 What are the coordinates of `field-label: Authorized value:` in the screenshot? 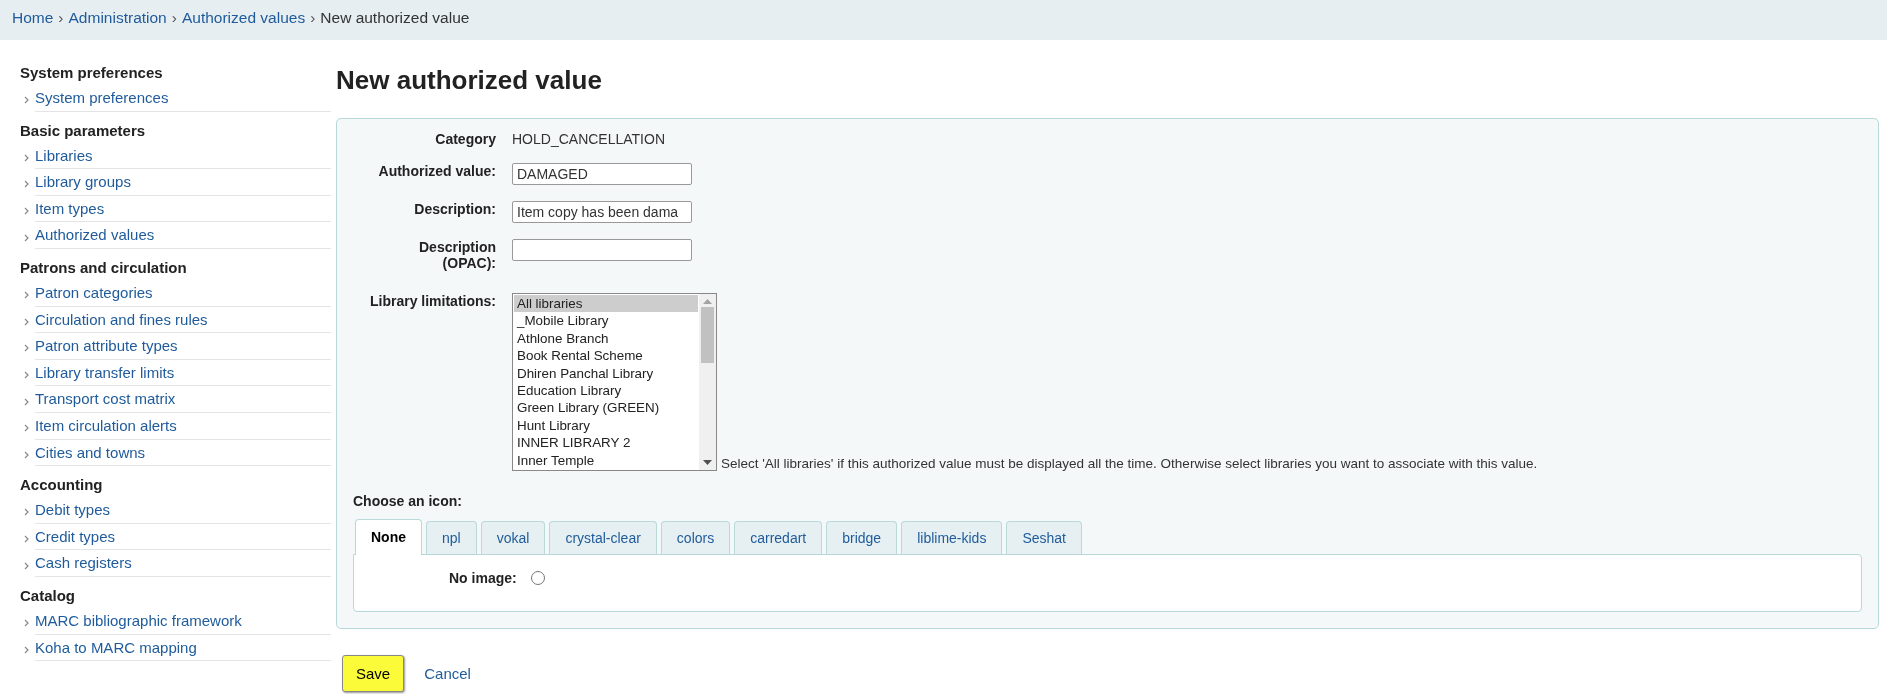 It's located at (437, 171).